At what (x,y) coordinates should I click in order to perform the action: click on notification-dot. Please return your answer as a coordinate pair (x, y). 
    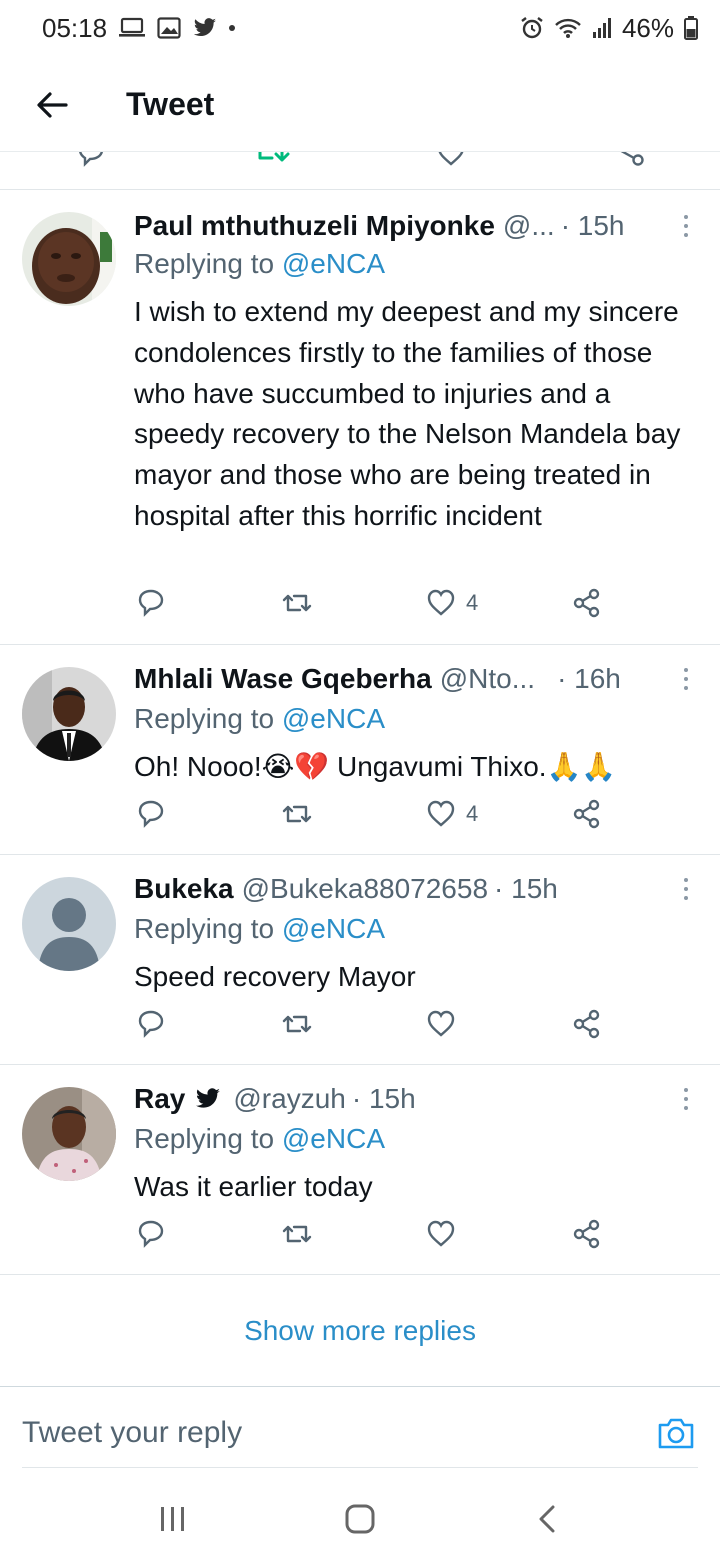
    Looking at the image, I should click on (232, 28).